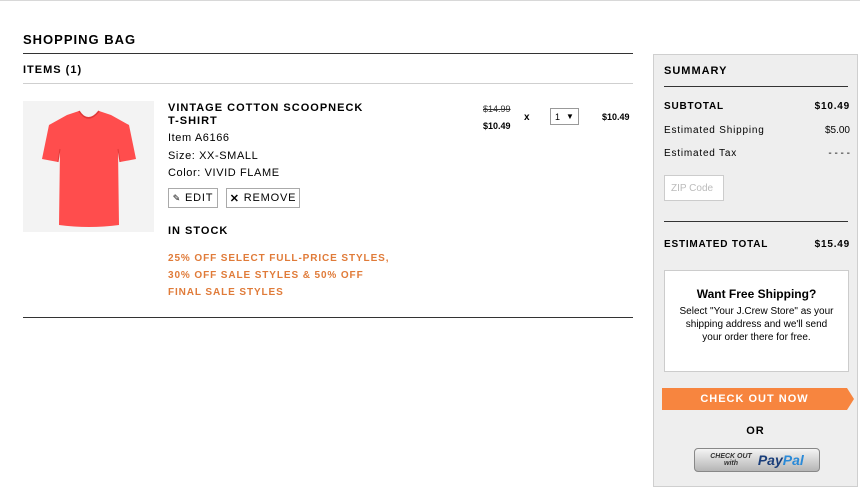 The width and height of the screenshot is (860, 501). What do you see at coordinates (234, 198) in the screenshot?
I see `close-icon: ✕` at bounding box center [234, 198].